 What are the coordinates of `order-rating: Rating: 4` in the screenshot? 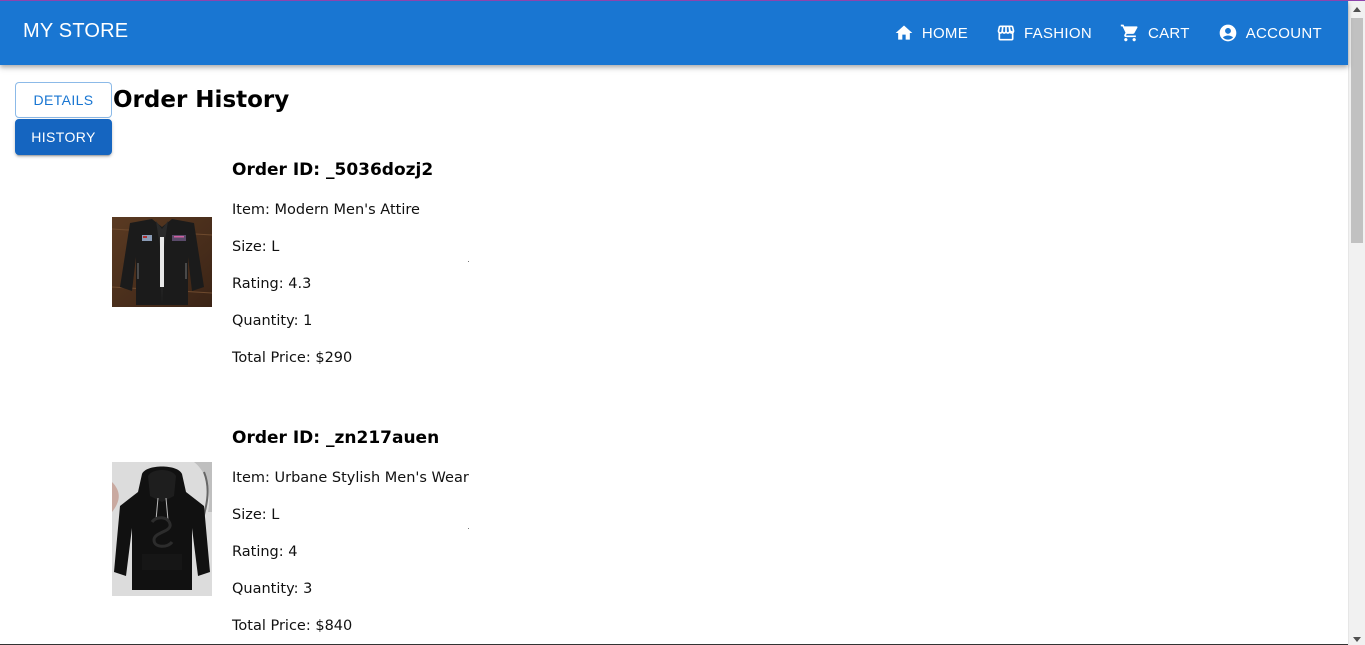 It's located at (265, 552).